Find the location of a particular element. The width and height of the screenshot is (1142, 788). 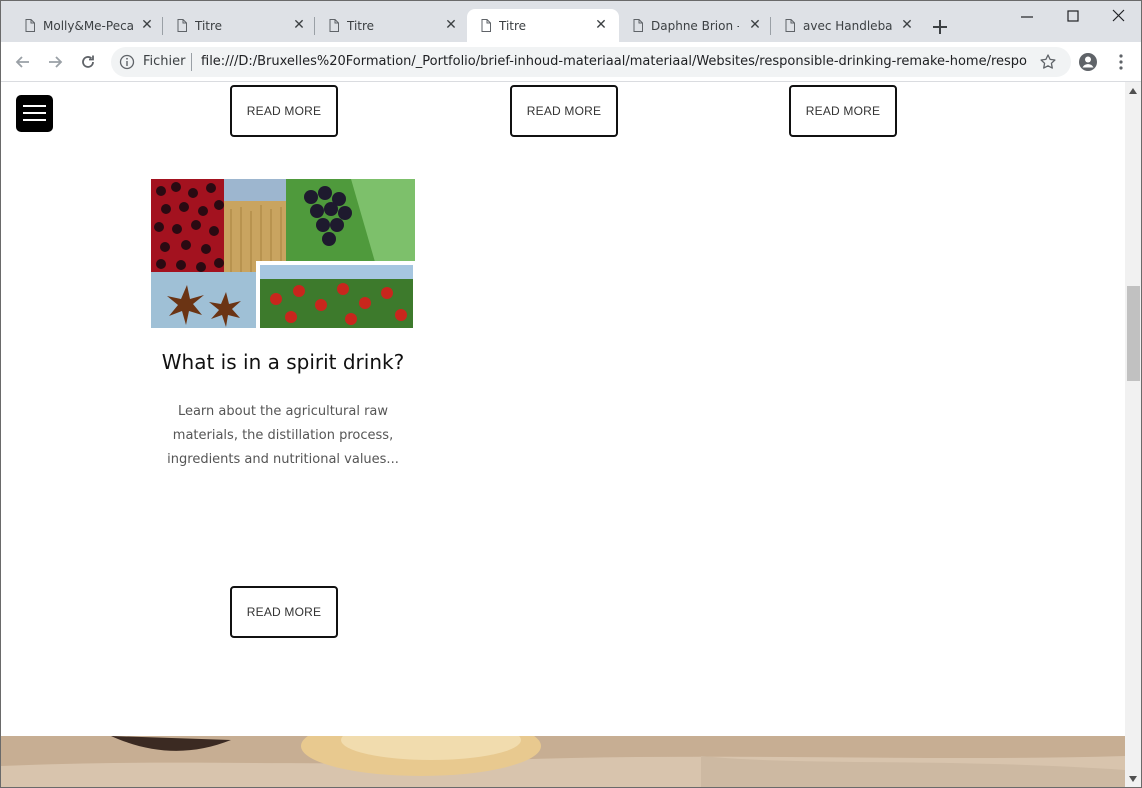

reload-icon is located at coordinates (88, 62).